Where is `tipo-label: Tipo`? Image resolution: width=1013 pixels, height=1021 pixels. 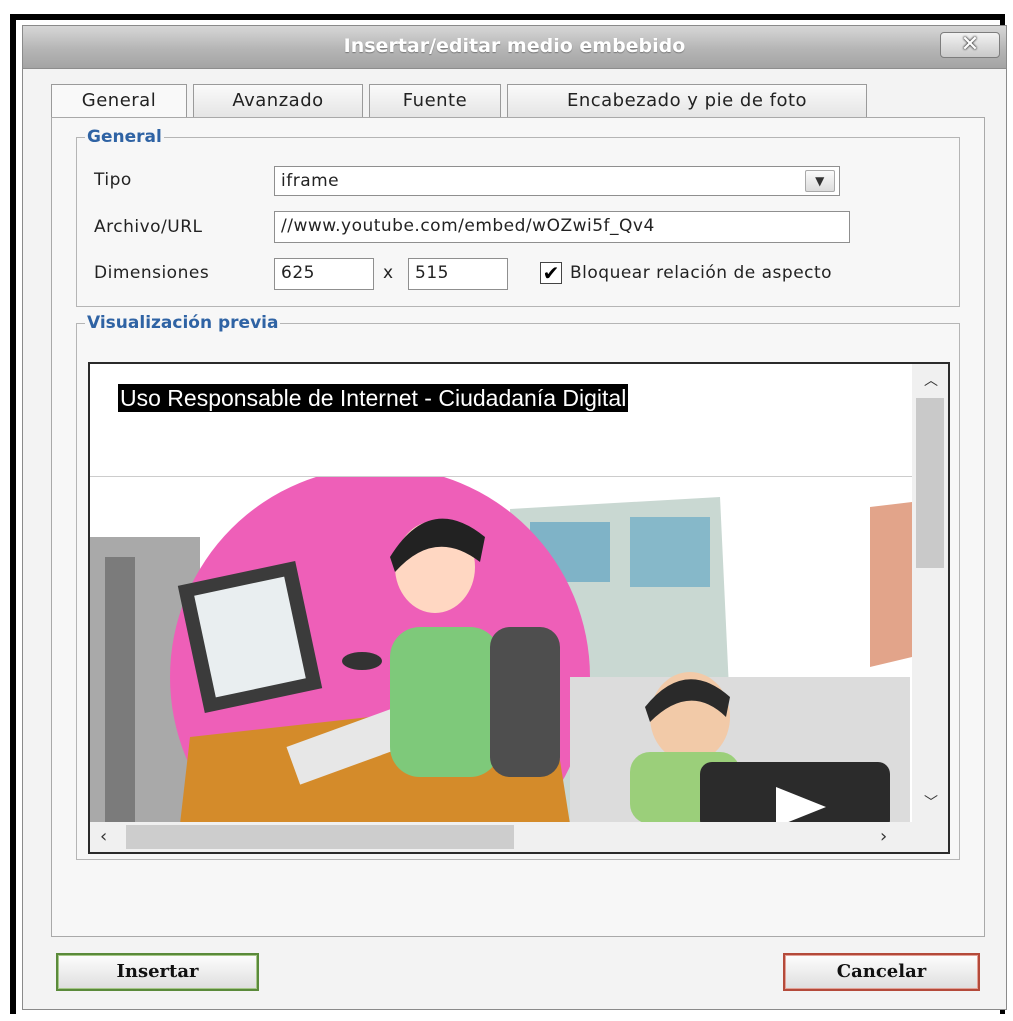
tipo-label: Tipo is located at coordinates (113, 180).